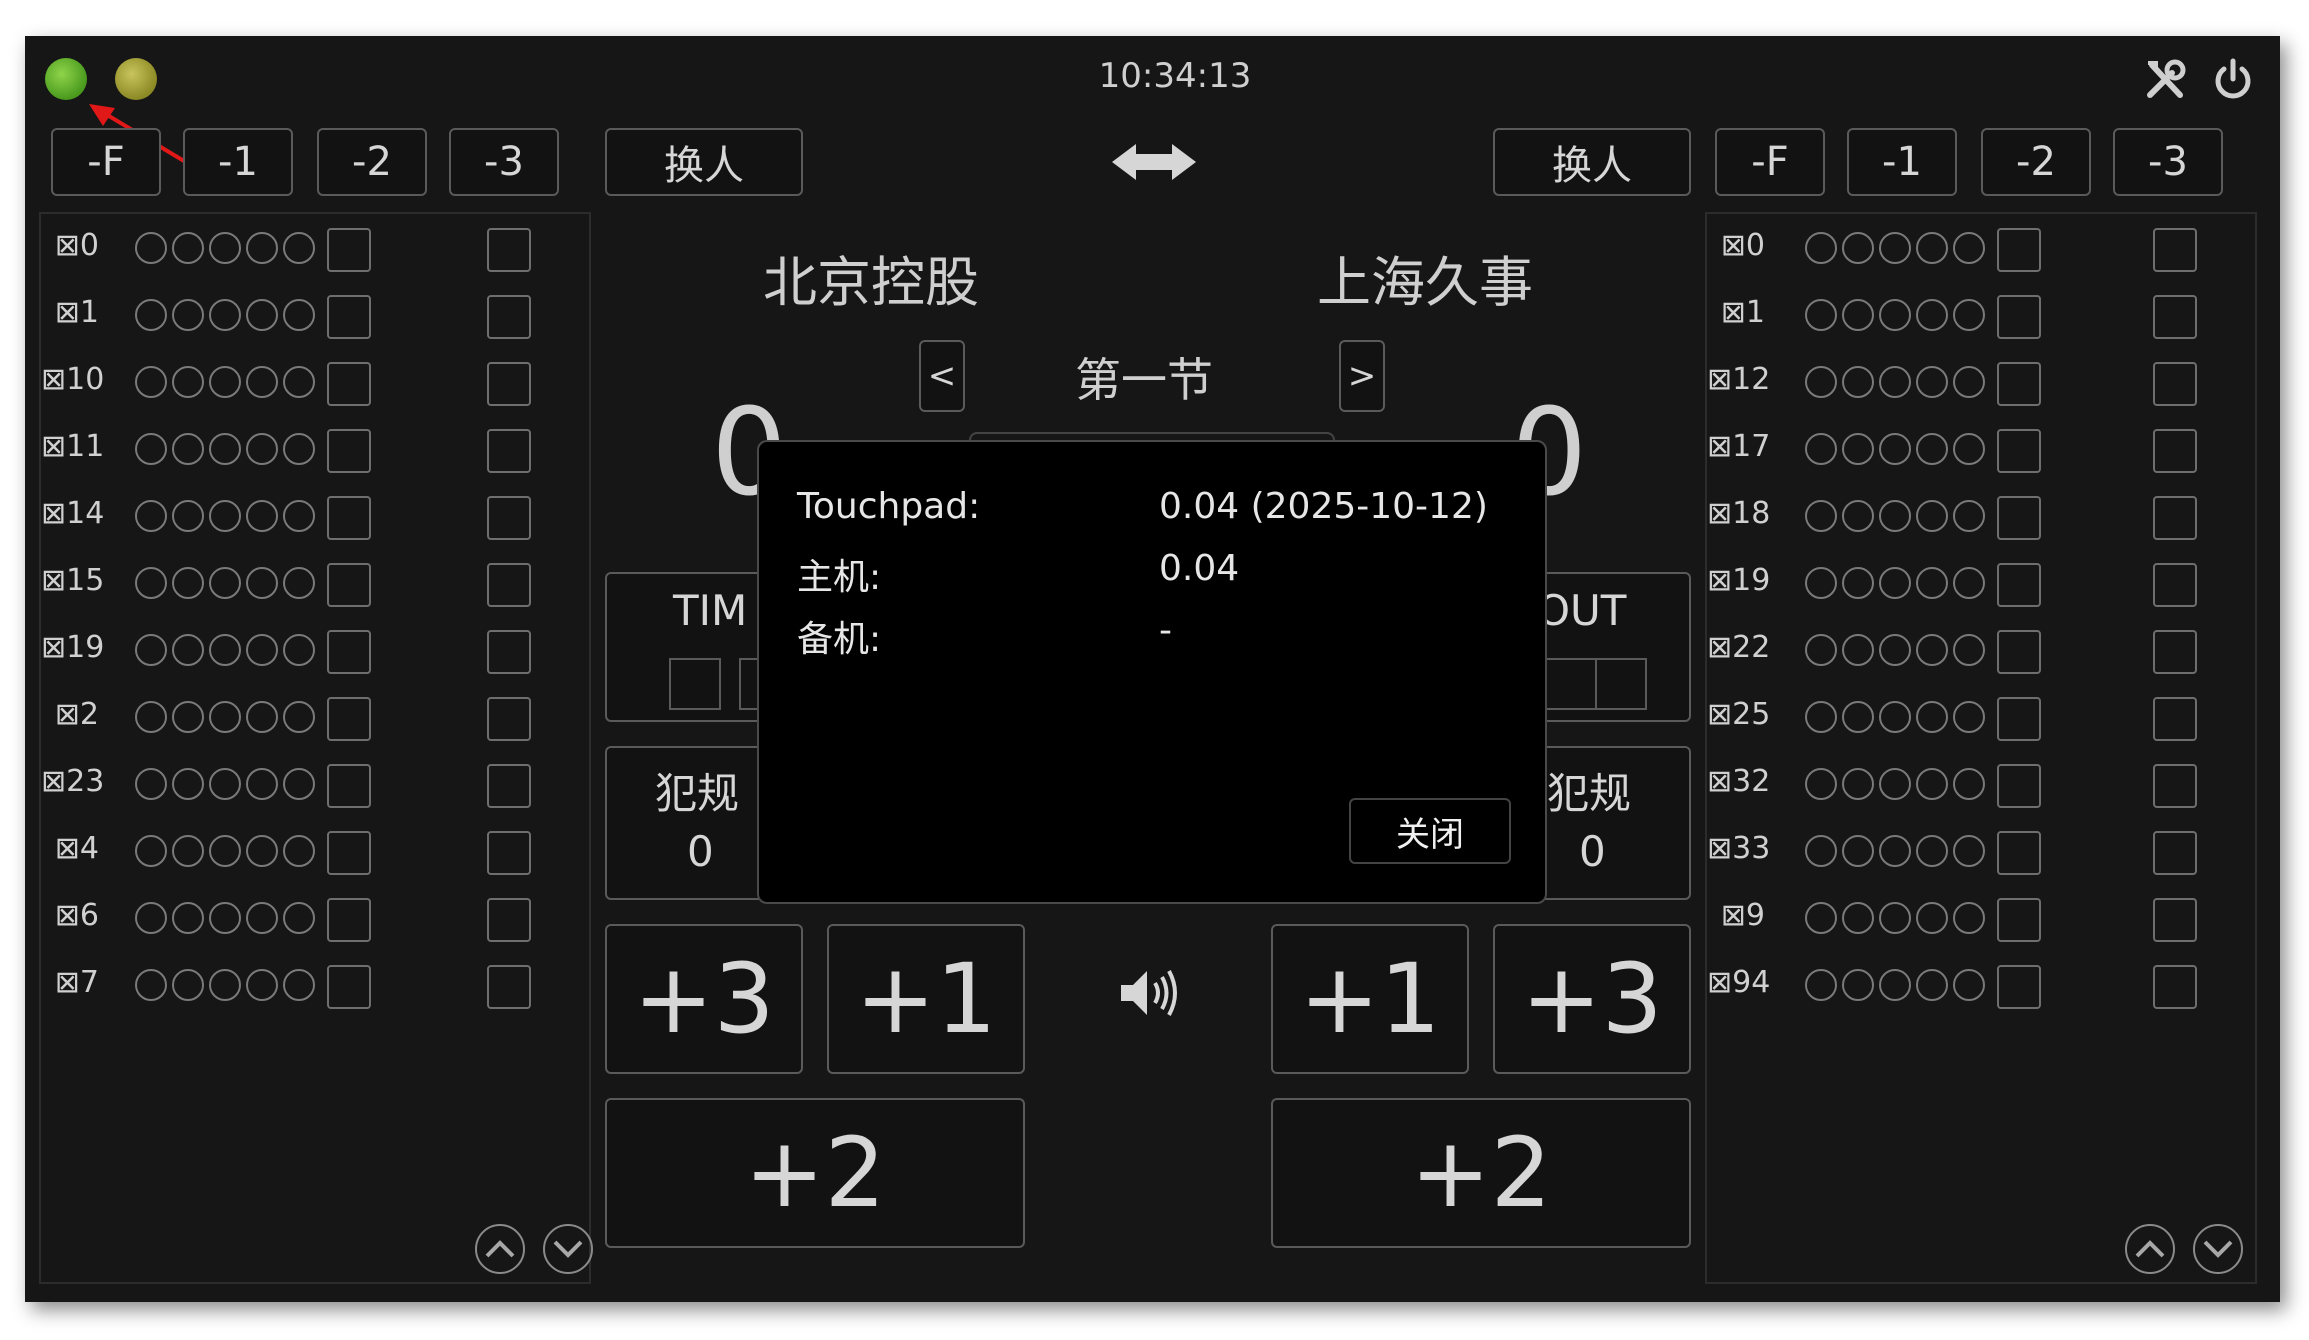  Describe the element at coordinates (1738, 647) in the screenshot. I see `player-number: ⊠22` at that location.